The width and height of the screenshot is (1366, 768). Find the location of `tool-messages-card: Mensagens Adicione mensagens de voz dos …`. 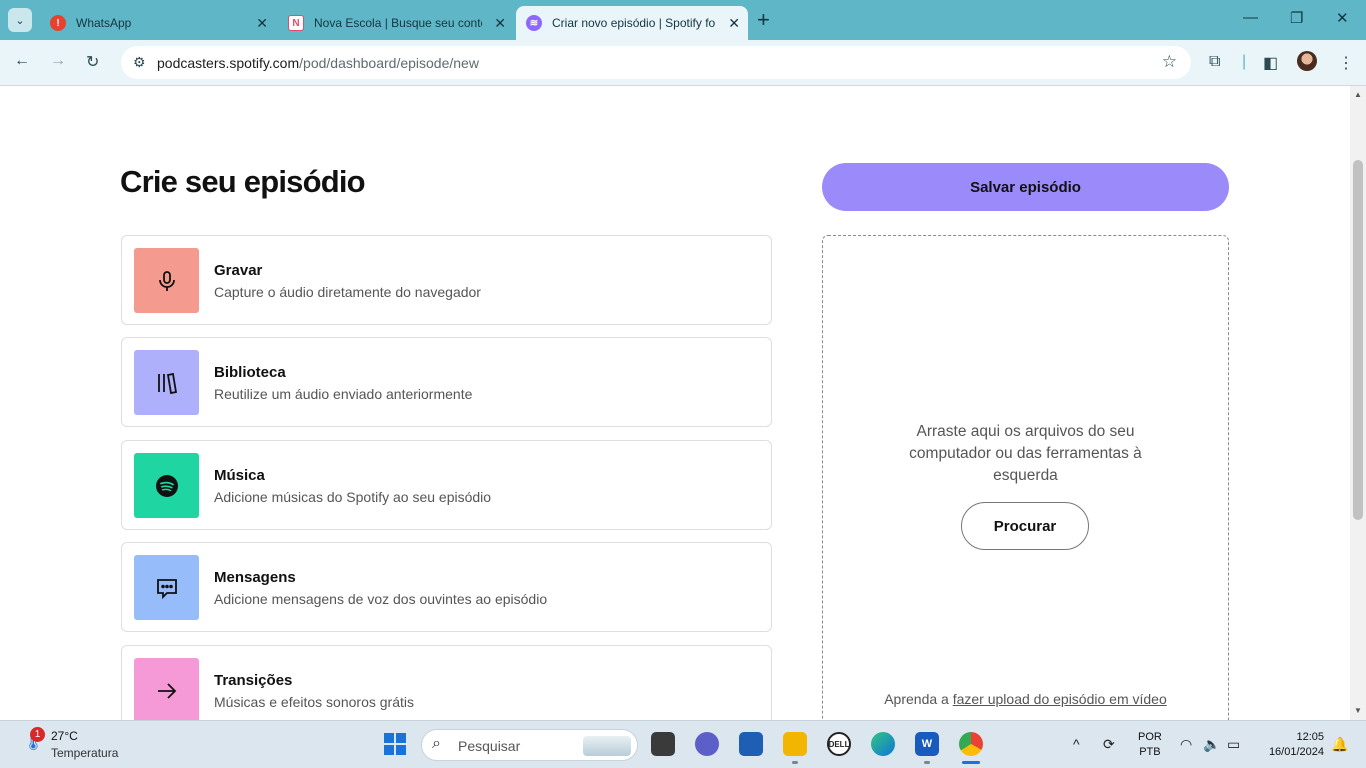

tool-messages-card: Mensagens Adicione mensagens de voz dos … is located at coordinates (446, 587).